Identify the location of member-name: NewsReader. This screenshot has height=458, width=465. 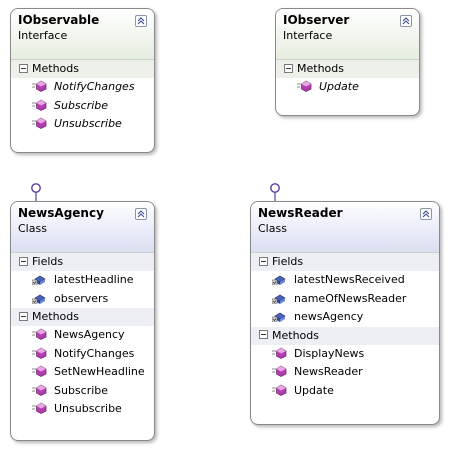
(328, 371).